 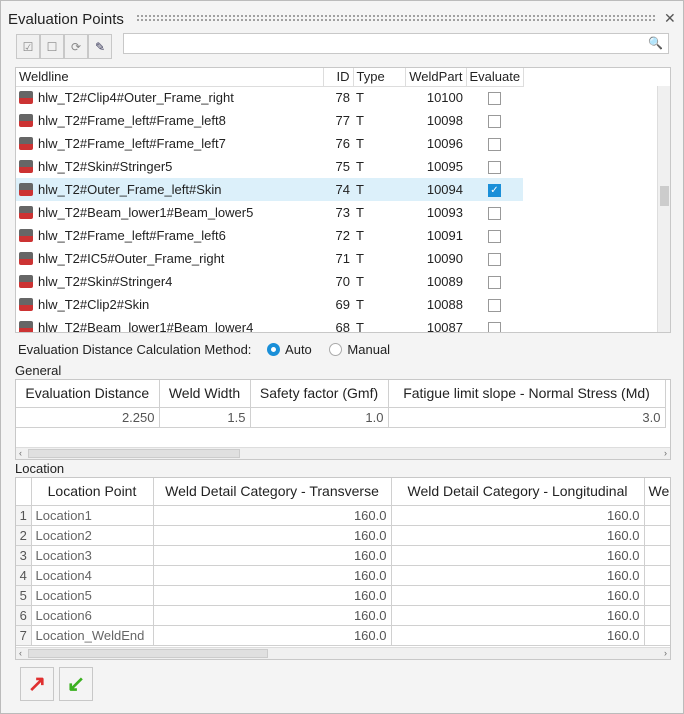 I want to click on safety-factor-cell: 1.0, so click(x=319, y=417).